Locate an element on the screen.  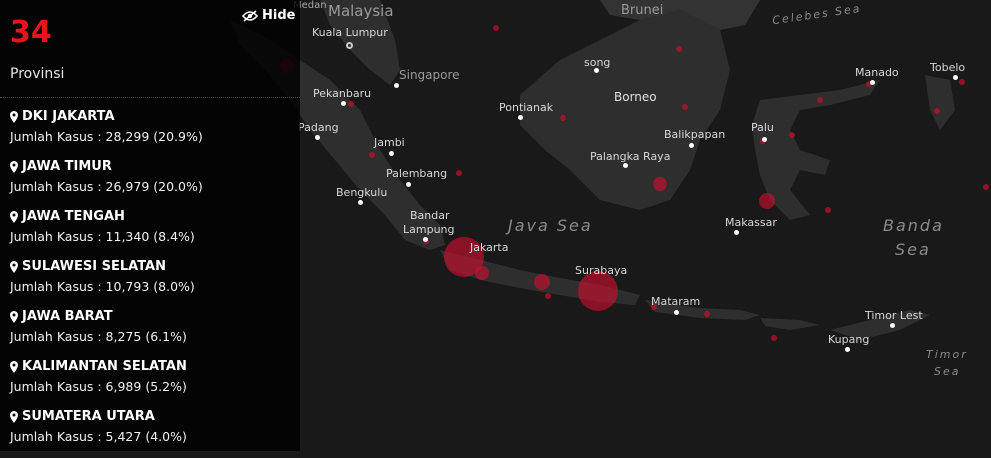
city-label-pontianak: Pontianak is located at coordinates (526, 107).